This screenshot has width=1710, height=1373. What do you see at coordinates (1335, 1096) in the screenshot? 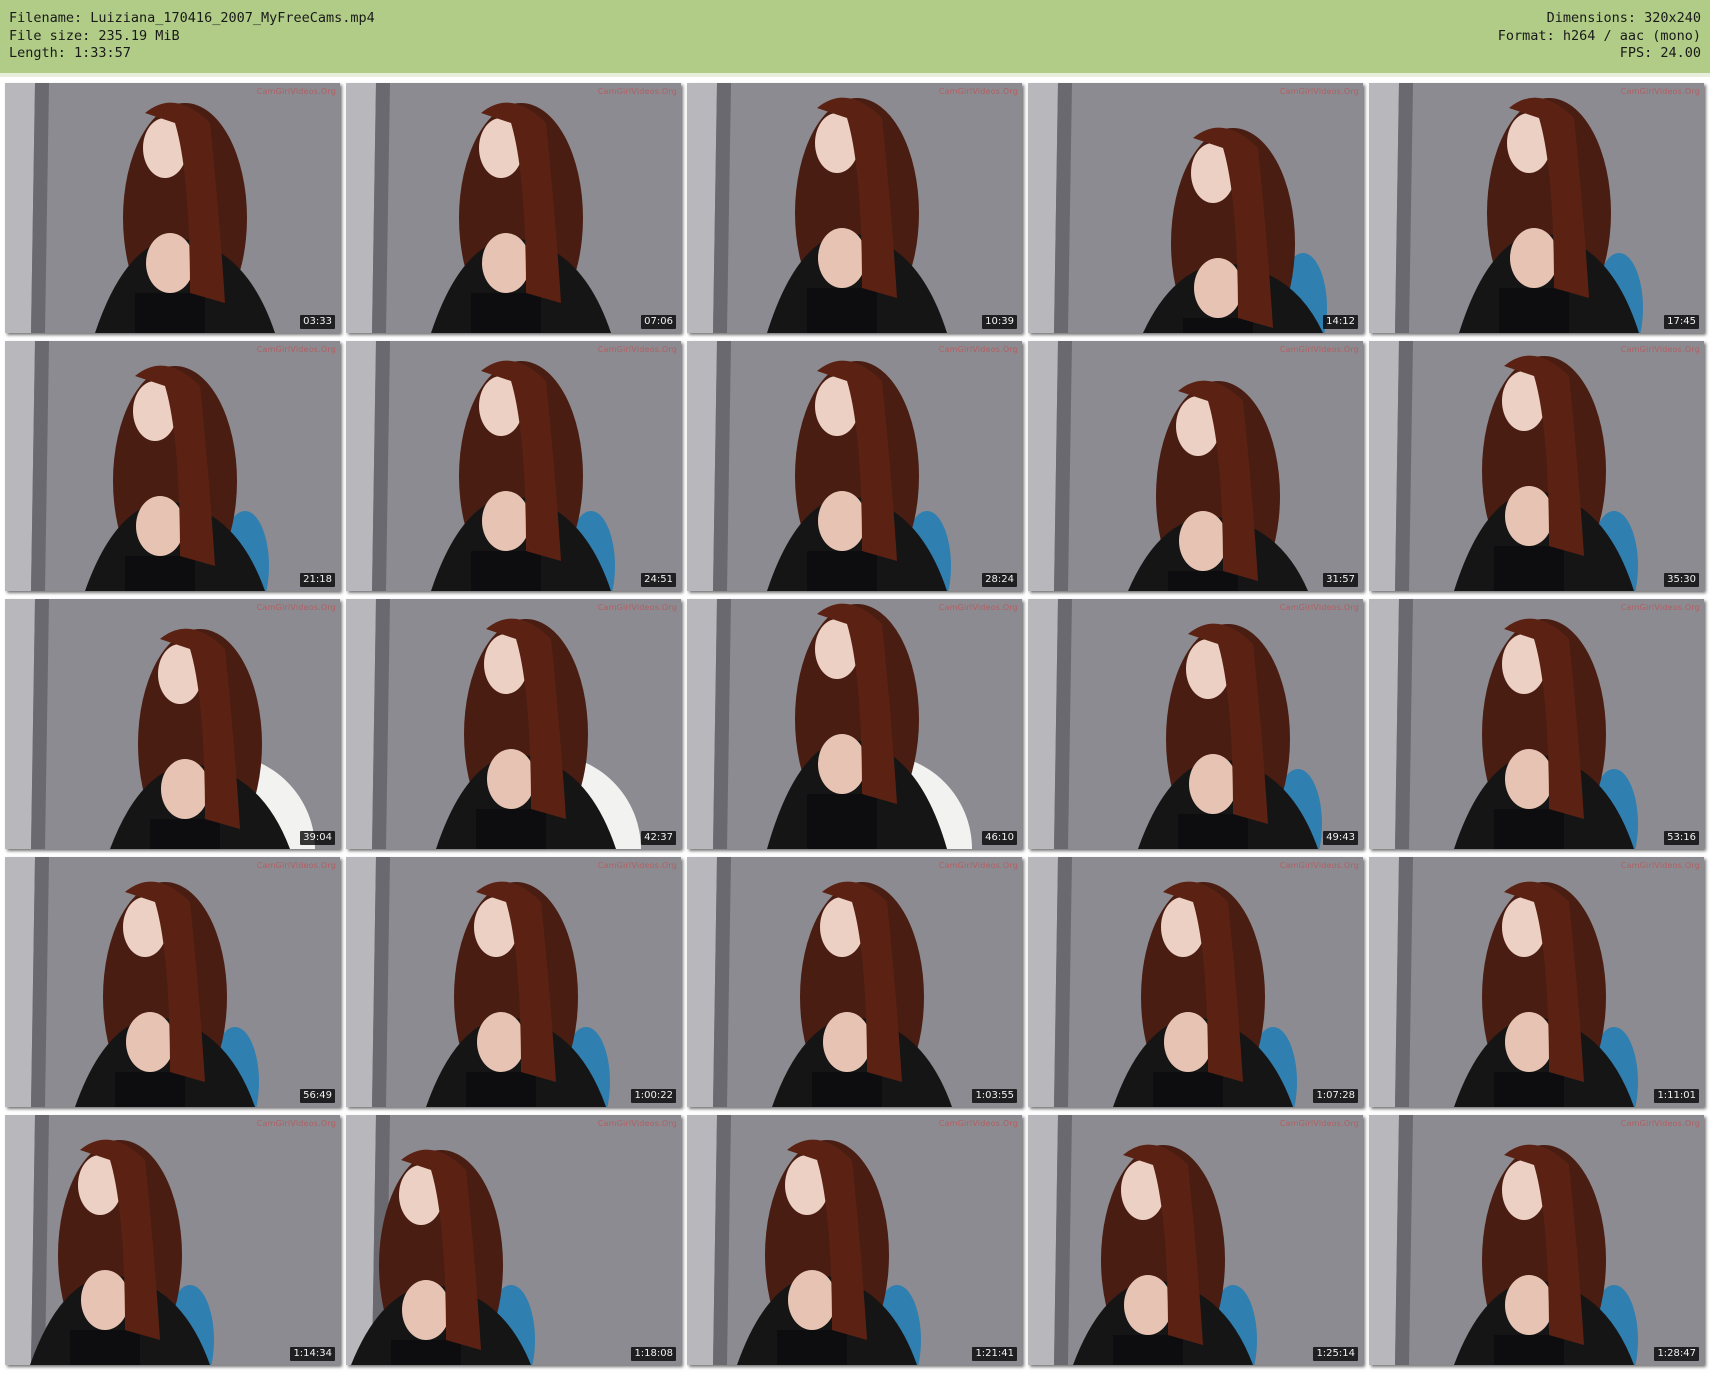
I see `timestamp-label: 1:07:28` at bounding box center [1335, 1096].